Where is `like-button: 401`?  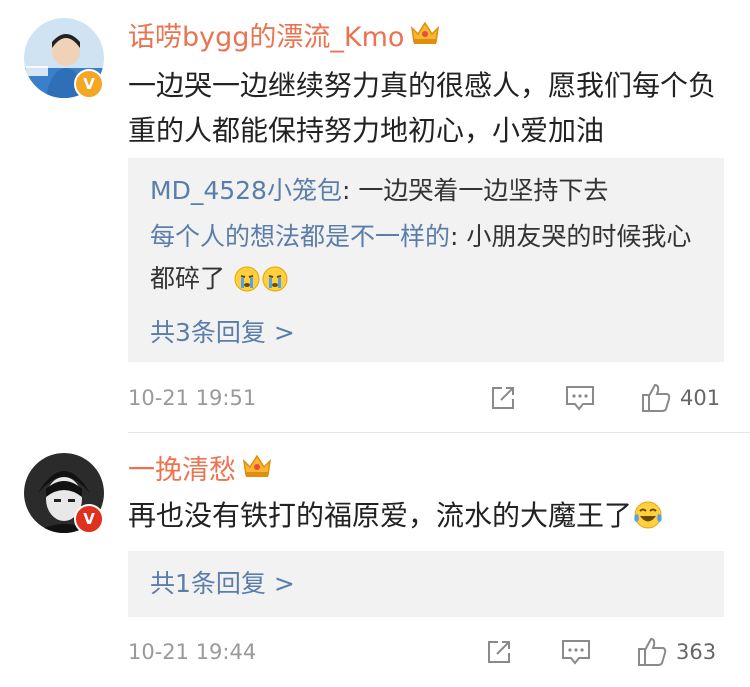 like-button: 401 is located at coordinates (680, 398).